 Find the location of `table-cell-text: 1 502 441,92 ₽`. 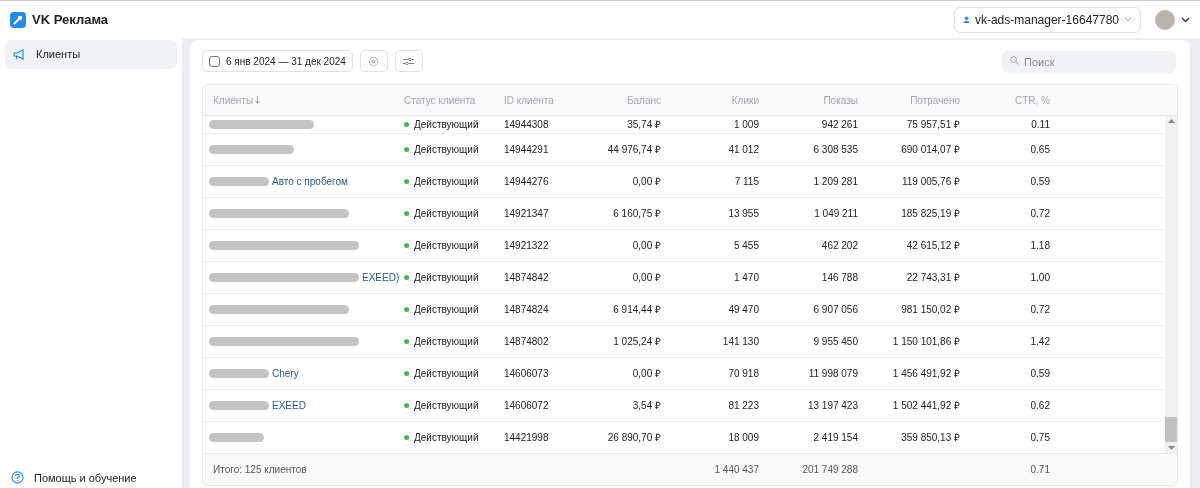

table-cell-text: 1 502 441,92 ₽ is located at coordinates (926, 406).